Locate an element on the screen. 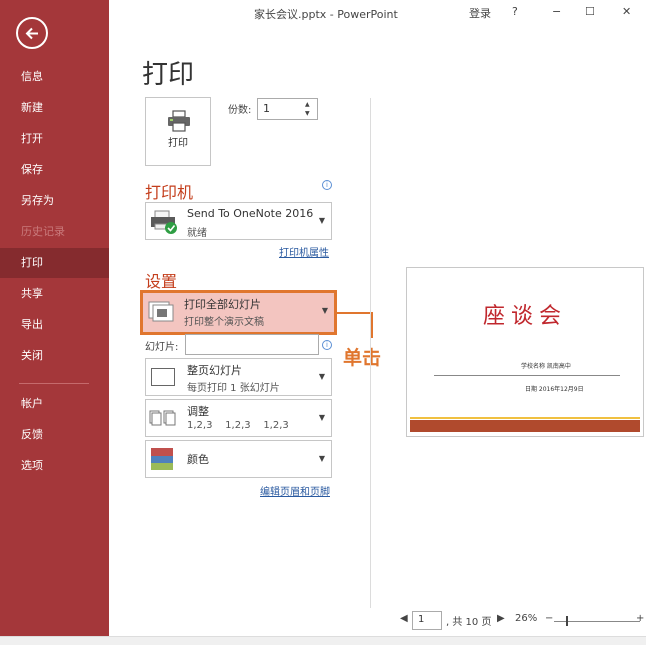  page-title: 打印 is located at coordinates (168, 75).